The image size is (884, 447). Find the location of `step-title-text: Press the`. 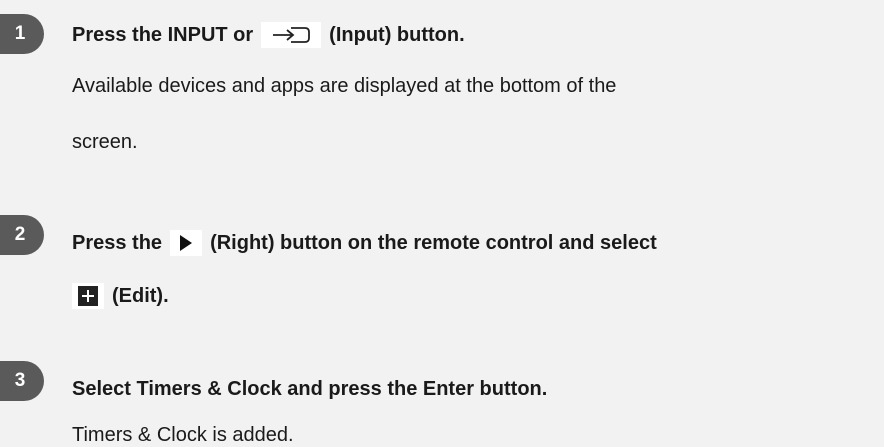

step-title-text: Press the is located at coordinates (117, 243).